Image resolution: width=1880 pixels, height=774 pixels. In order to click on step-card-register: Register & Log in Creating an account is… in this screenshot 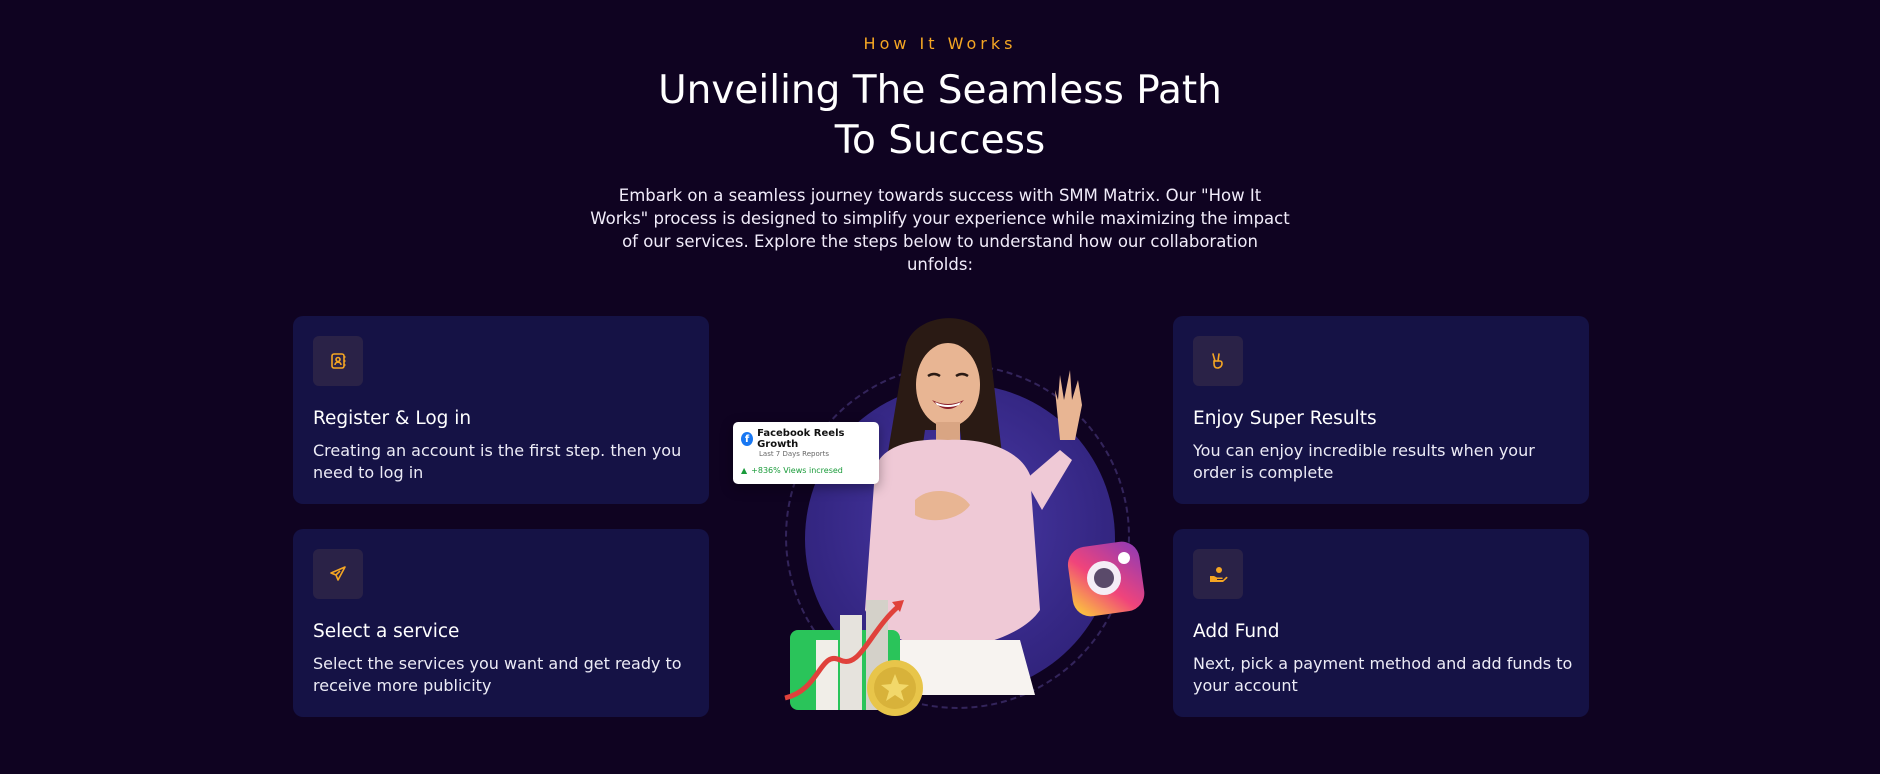, I will do `click(501, 410)`.